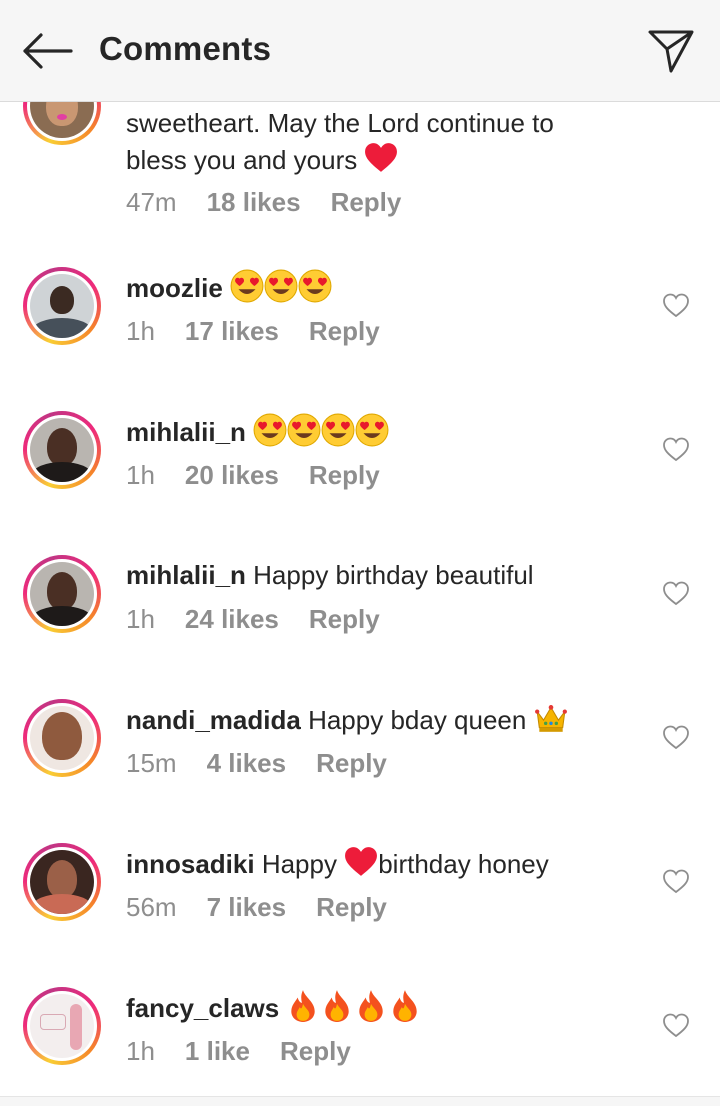 The image size is (720, 1106). I want to click on comment-meta: 47m 18 likes Reply, so click(278, 202).